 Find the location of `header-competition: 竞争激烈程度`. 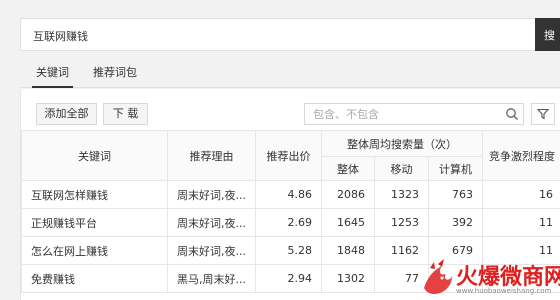

header-competition: 竞争激烈程度 is located at coordinates (521, 155).